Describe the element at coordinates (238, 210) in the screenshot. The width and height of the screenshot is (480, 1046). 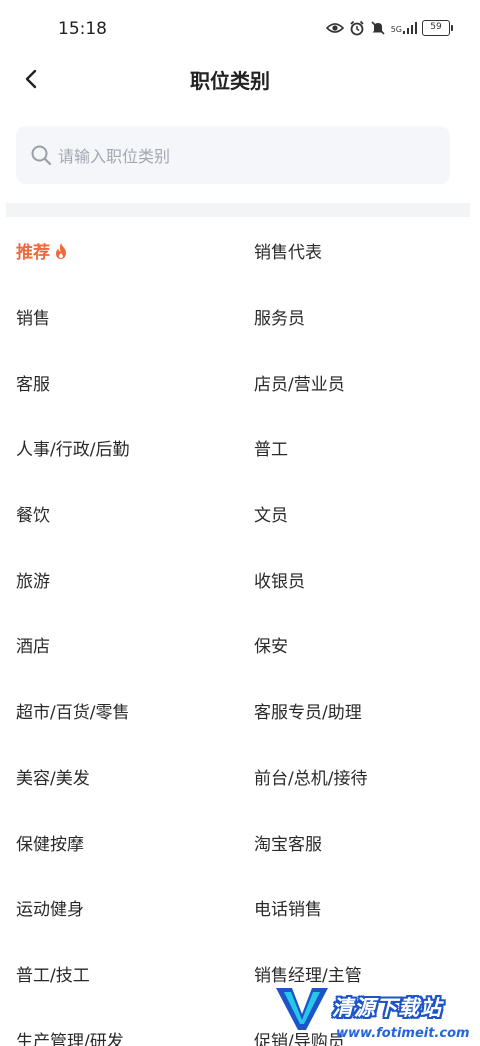
I see `section-divider` at that location.